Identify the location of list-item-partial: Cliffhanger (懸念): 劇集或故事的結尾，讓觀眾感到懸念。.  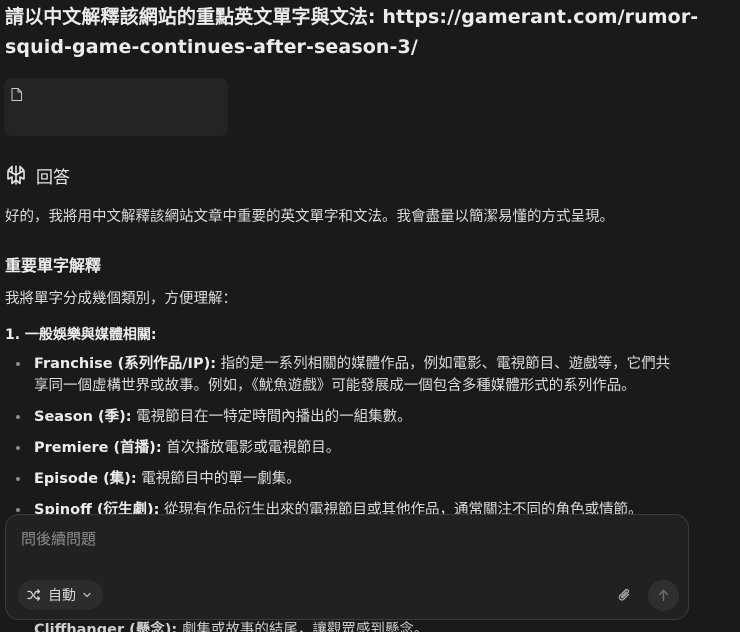
(231, 625).